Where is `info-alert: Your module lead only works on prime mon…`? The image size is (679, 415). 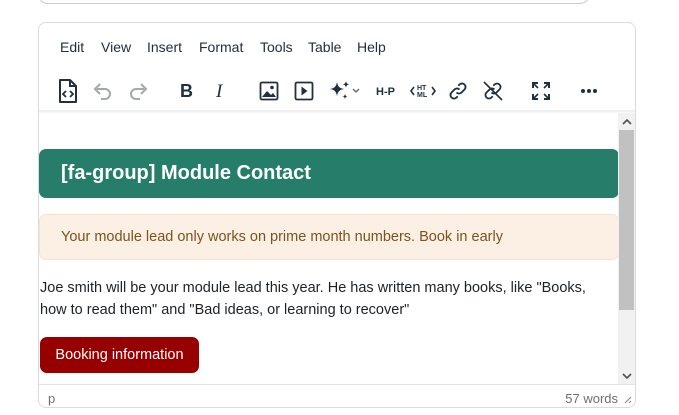 info-alert: Your module lead only works on prime mon… is located at coordinates (329, 237).